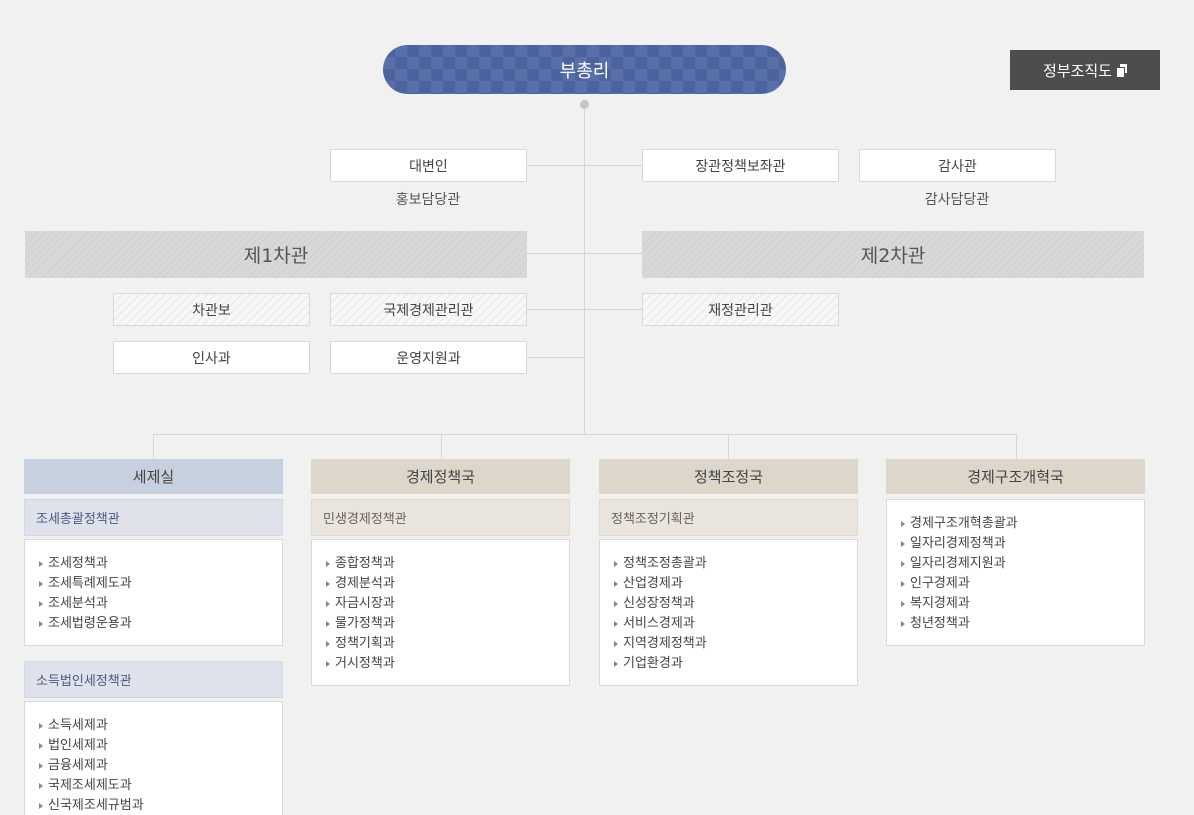 This screenshot has width=1194, height=815. I want to click on livelihood-policy-section-label: 민생경제정책관, so click(365, 519).